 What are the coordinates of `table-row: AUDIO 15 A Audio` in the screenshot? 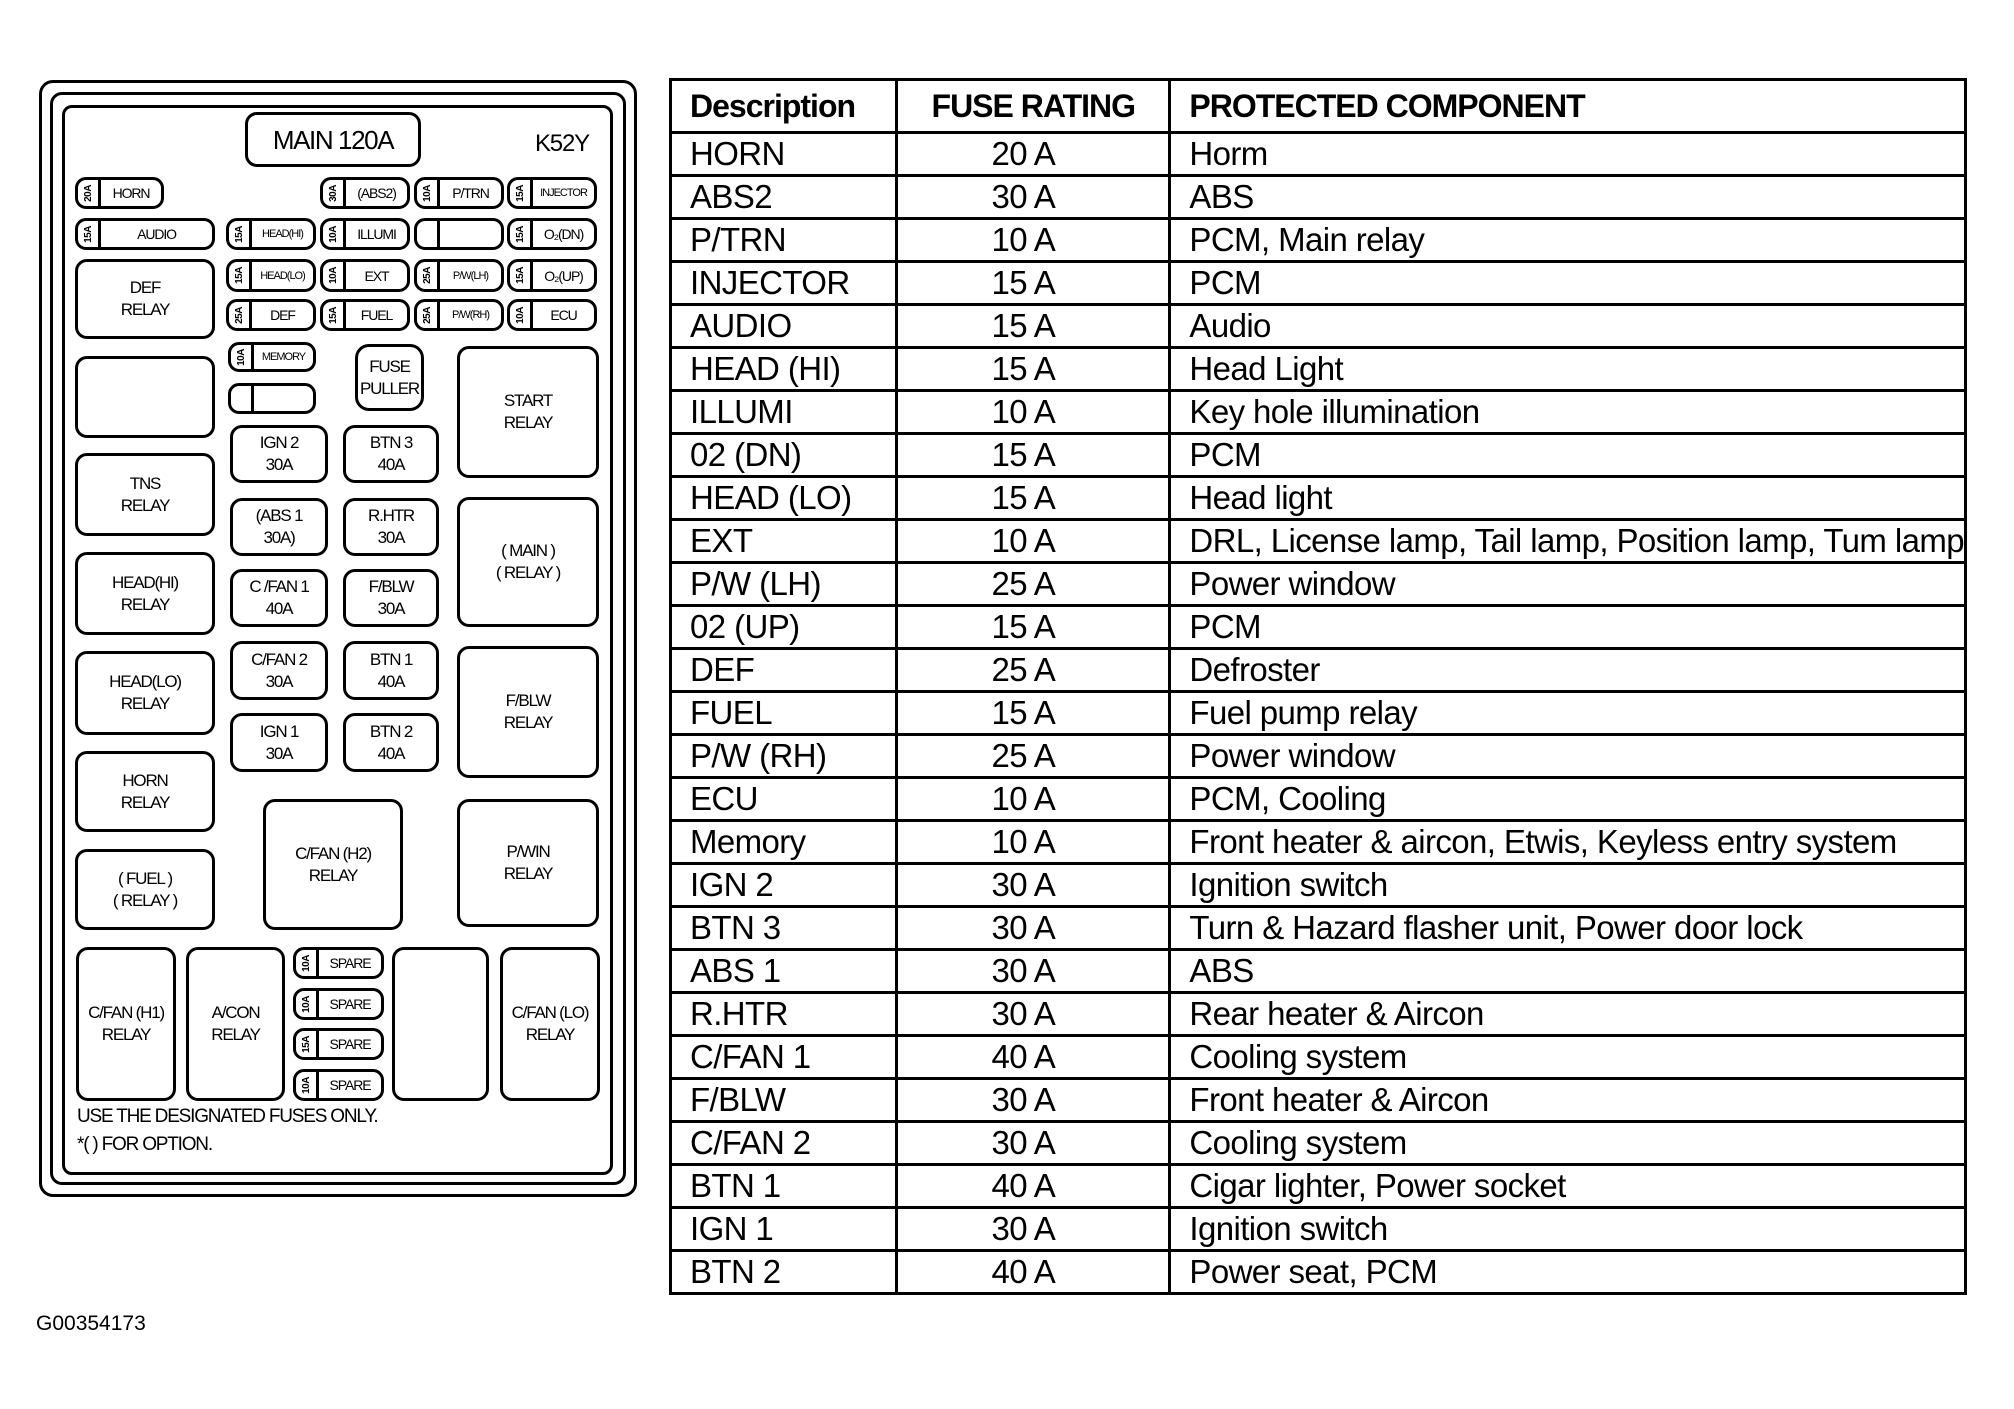 It's located at (1317, 326).